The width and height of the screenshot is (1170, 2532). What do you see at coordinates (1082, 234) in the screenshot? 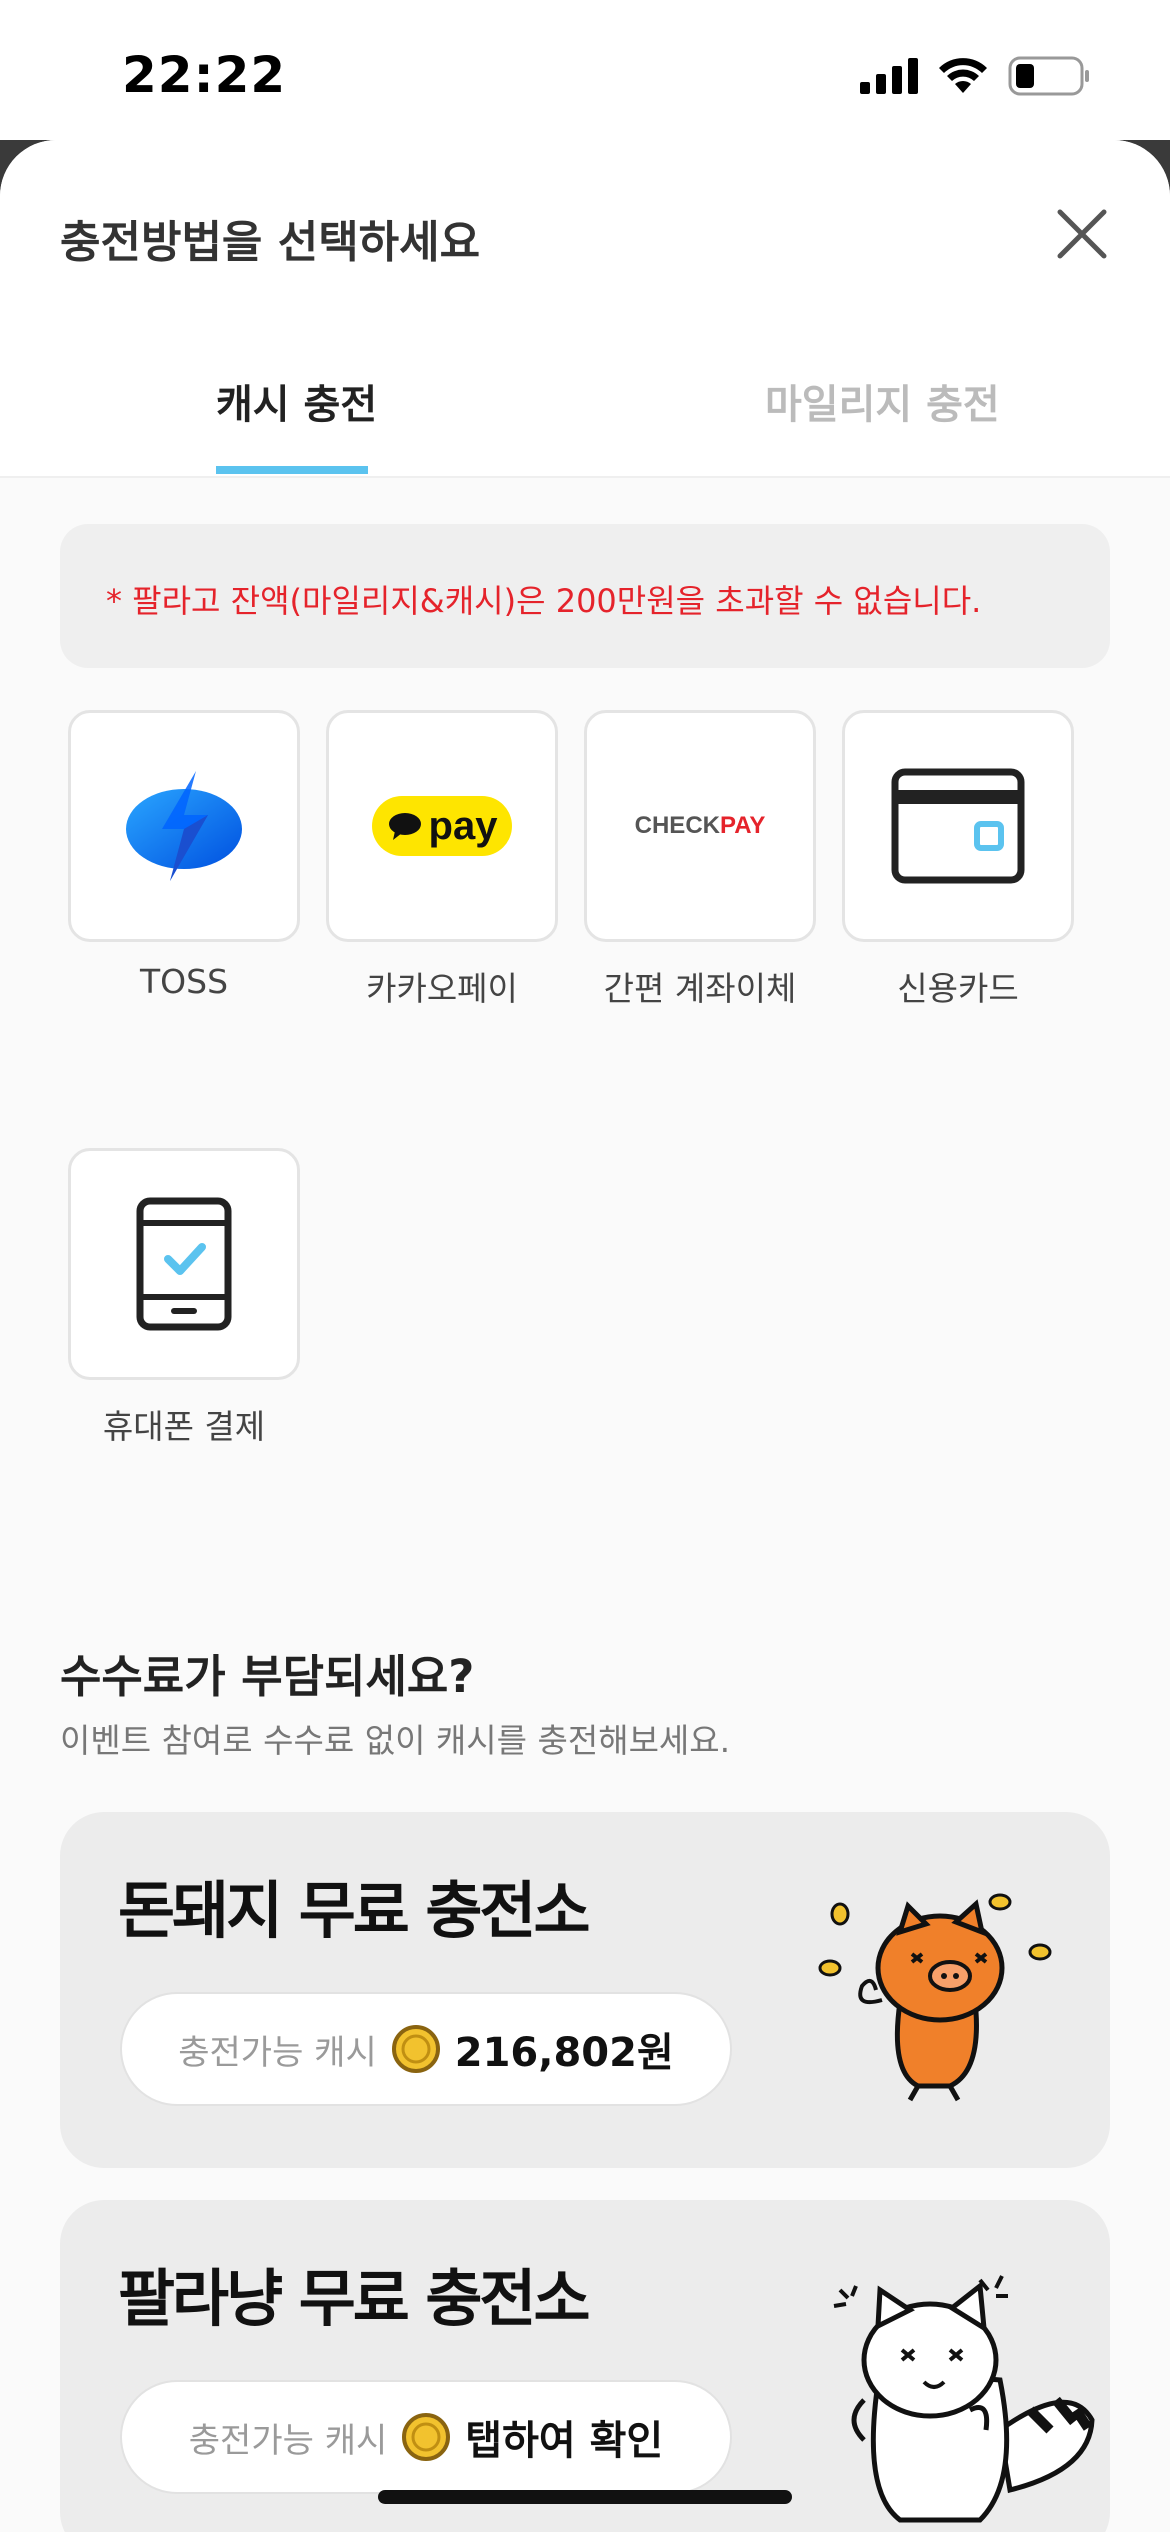
I see `close-button` at bounding box center [1082, 234].